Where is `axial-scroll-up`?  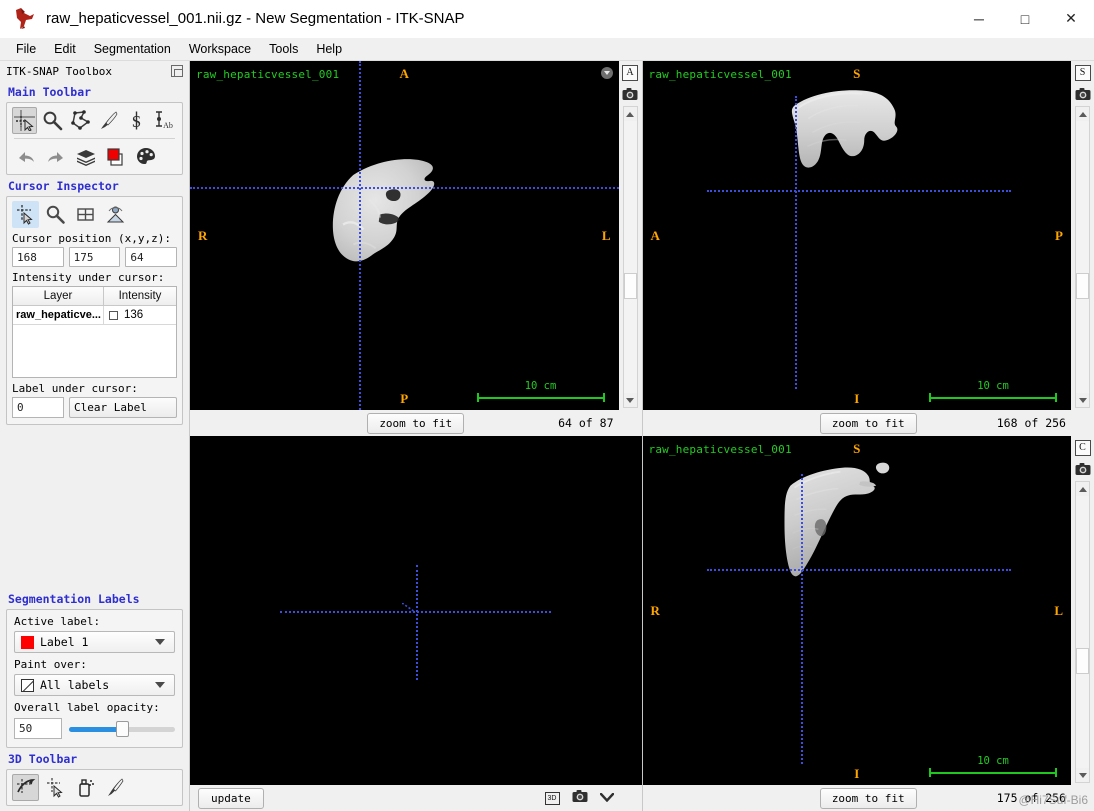
axial-scroll-up is located at coordinates (630, 114).